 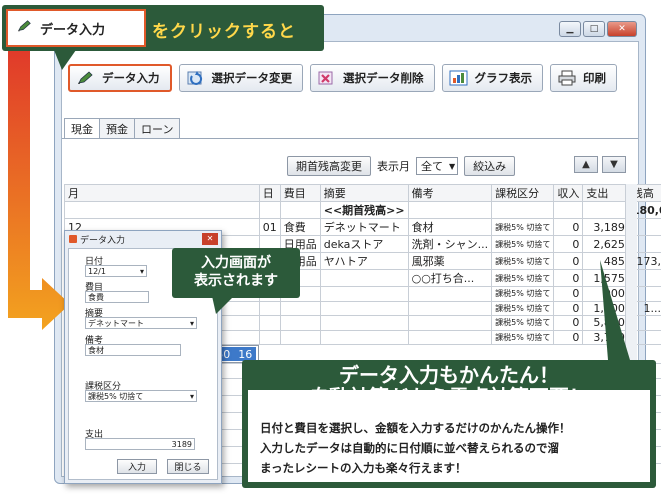 I want to click on callout-input-button: データ入力, so click(x=76, y=28).